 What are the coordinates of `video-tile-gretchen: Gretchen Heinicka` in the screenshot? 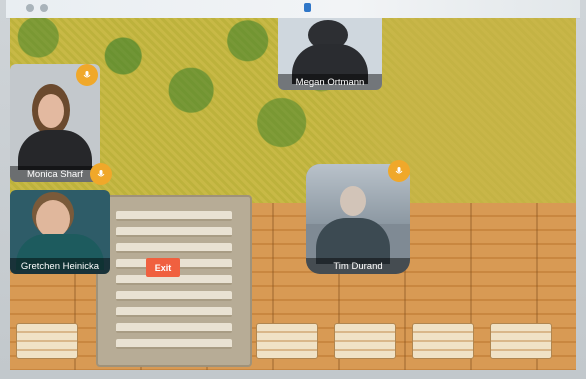 It's located at (60, 232).